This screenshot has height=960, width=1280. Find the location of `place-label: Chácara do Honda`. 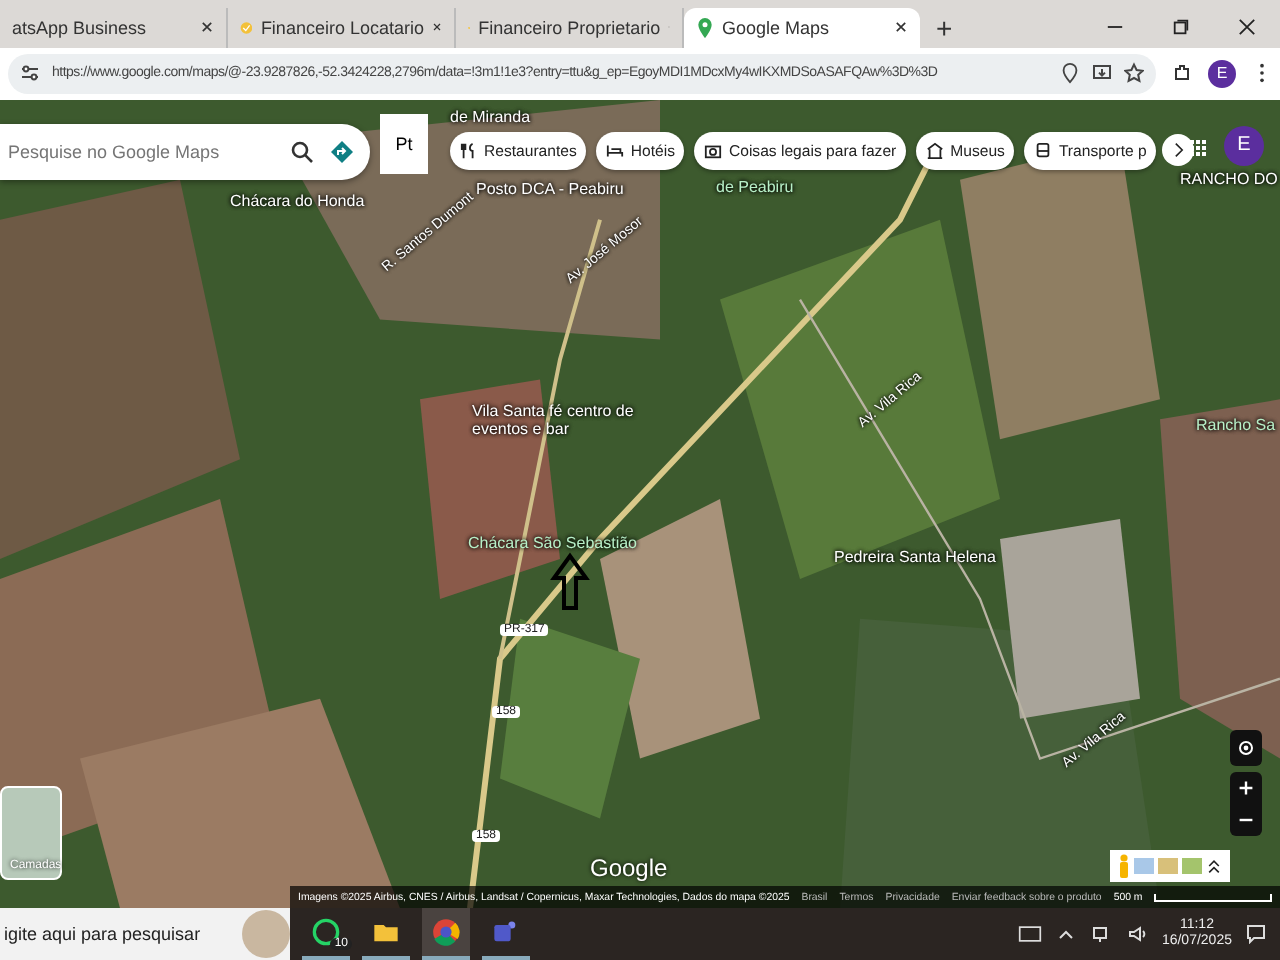

place-label: Chácara do Honda is located at coordinates (297, 202).